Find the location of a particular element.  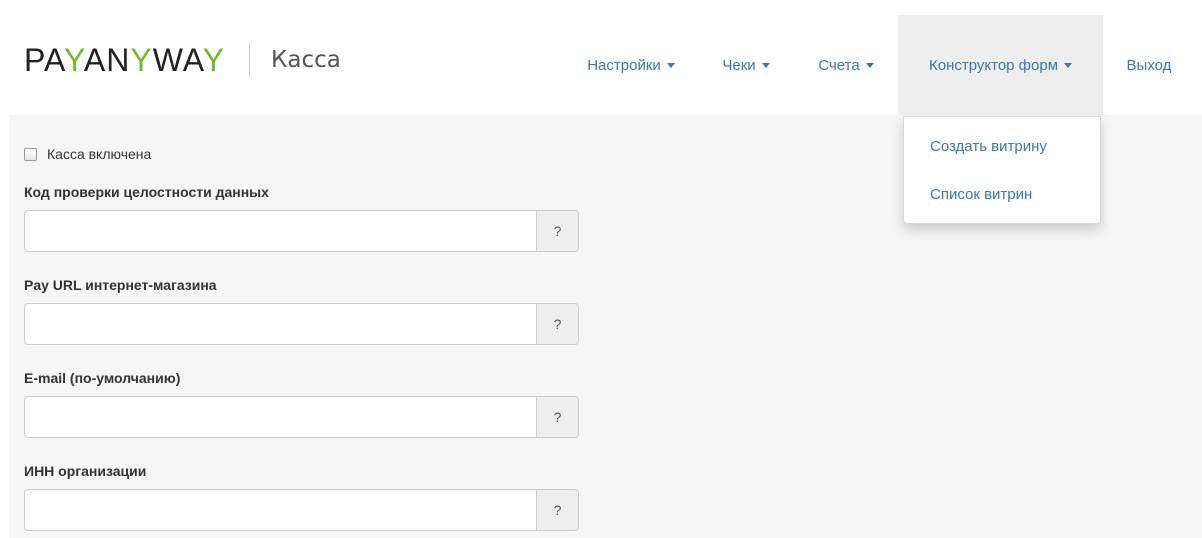

nav-invoices-label: Счета is located at coordinates (839, 65).